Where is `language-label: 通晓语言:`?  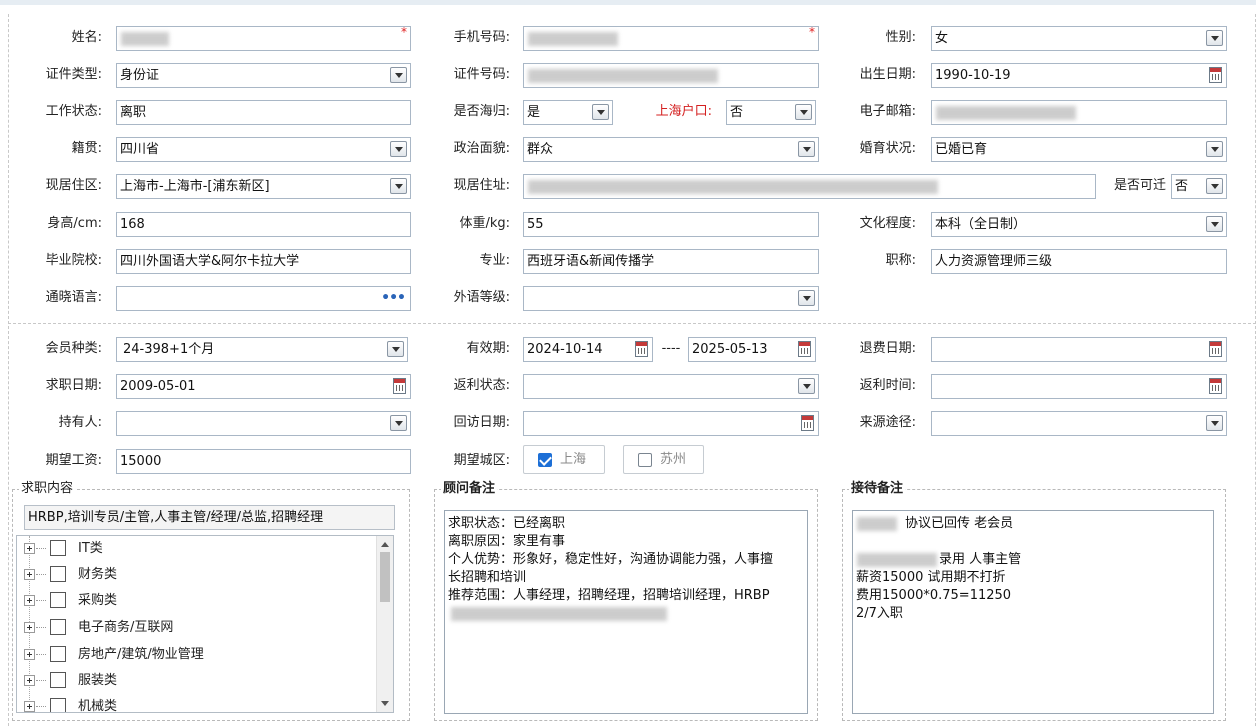
language-label: 通晓语言: is located at coordinates (73, 297).